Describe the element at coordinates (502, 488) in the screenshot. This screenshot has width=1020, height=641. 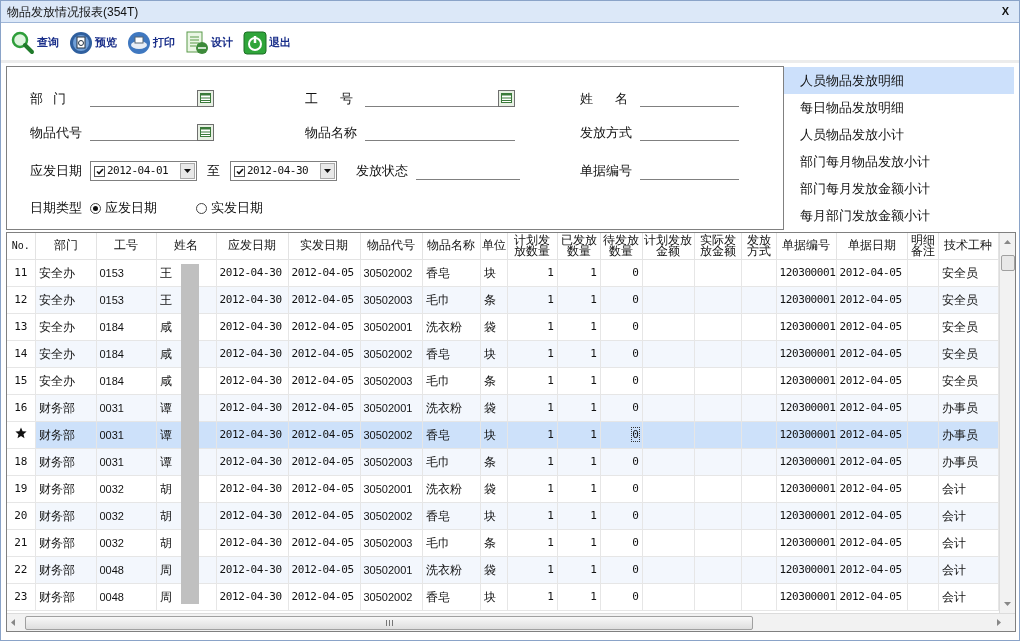
I see `table-row: 19 财务部 0032 胡 2012-04-30 2012-04-05 30502001 洗衣粉 袋 1 1 0 120300001 2012-04-05 会计` at that location.